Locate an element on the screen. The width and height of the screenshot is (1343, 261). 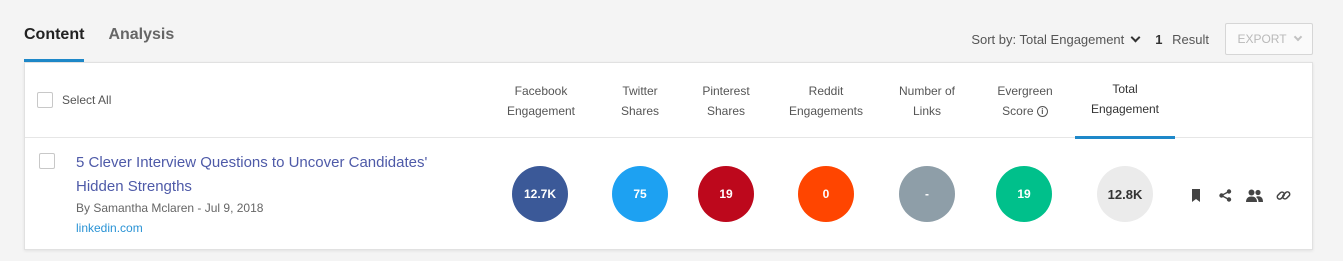
result-count: 1 Result is located at coordinates (1182, 39).